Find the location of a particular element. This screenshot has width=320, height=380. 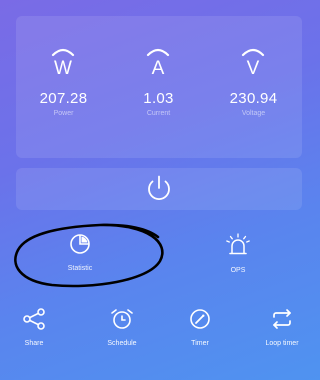

power-label: Power is located at coordinates (63, 113).